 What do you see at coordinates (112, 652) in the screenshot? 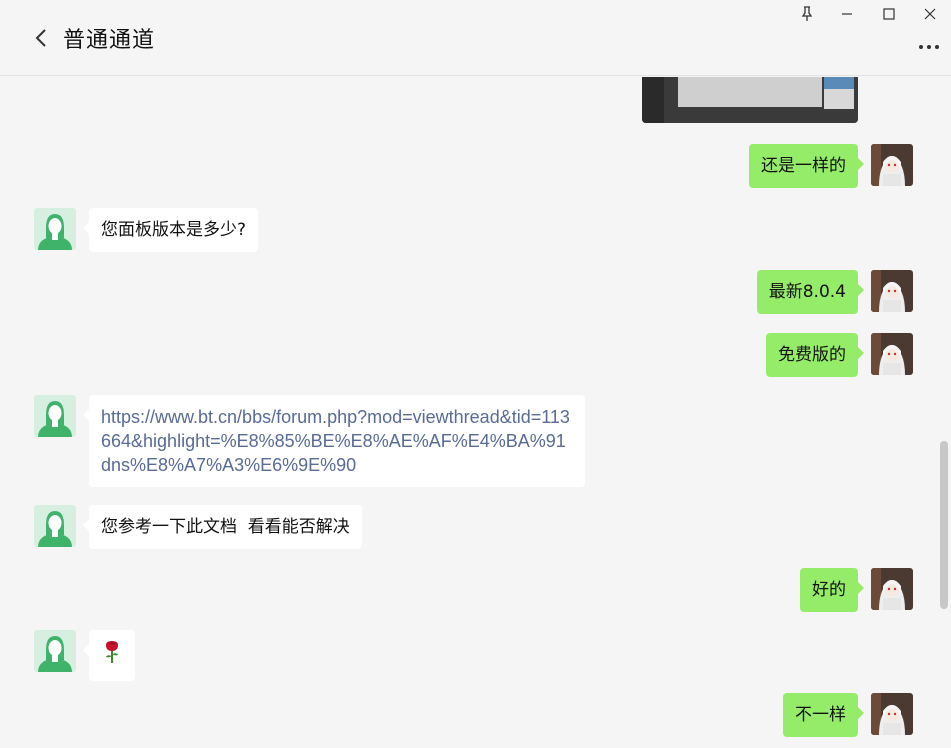
I see `rose-icon` at bounding box center [112, 652].